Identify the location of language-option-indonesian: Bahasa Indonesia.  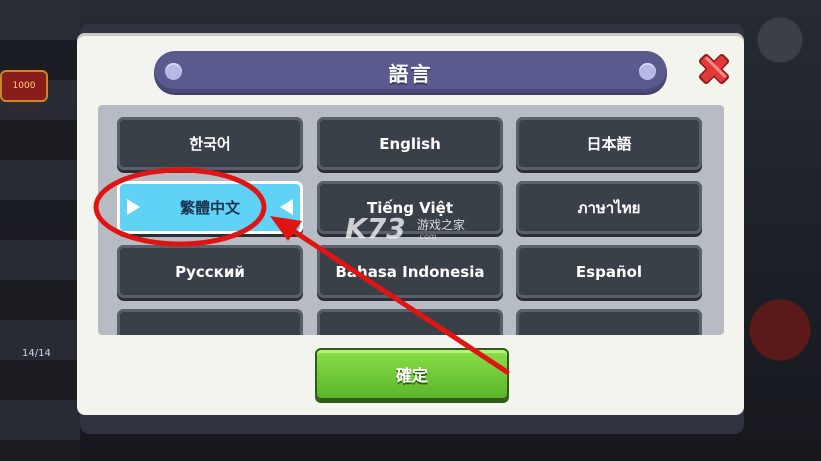
(410, 271).